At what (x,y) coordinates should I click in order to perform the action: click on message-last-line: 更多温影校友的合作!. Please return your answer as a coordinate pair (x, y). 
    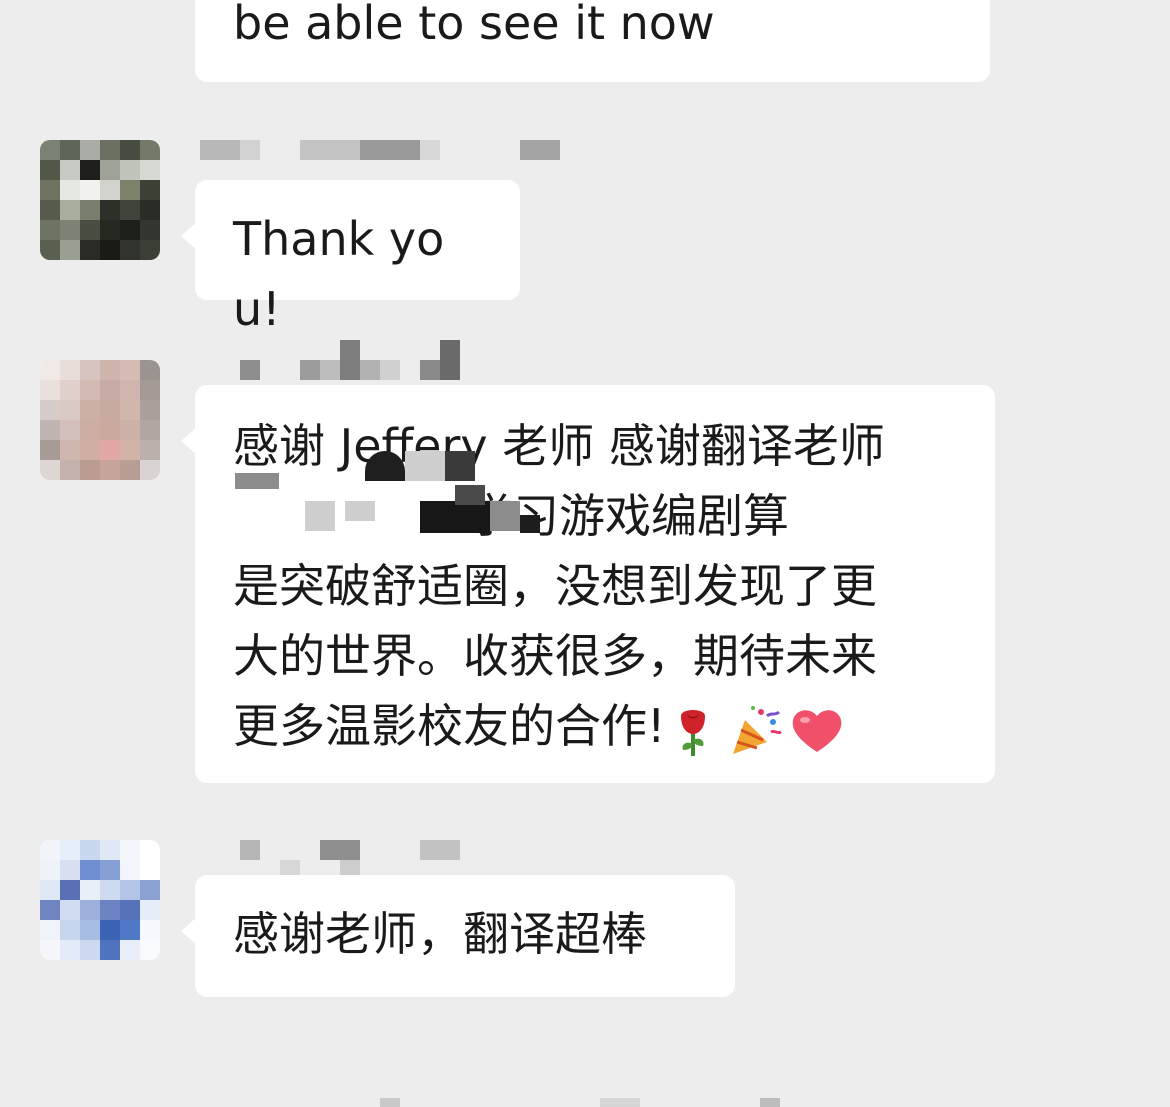
    Looking at the image, I should click on (595, 726).